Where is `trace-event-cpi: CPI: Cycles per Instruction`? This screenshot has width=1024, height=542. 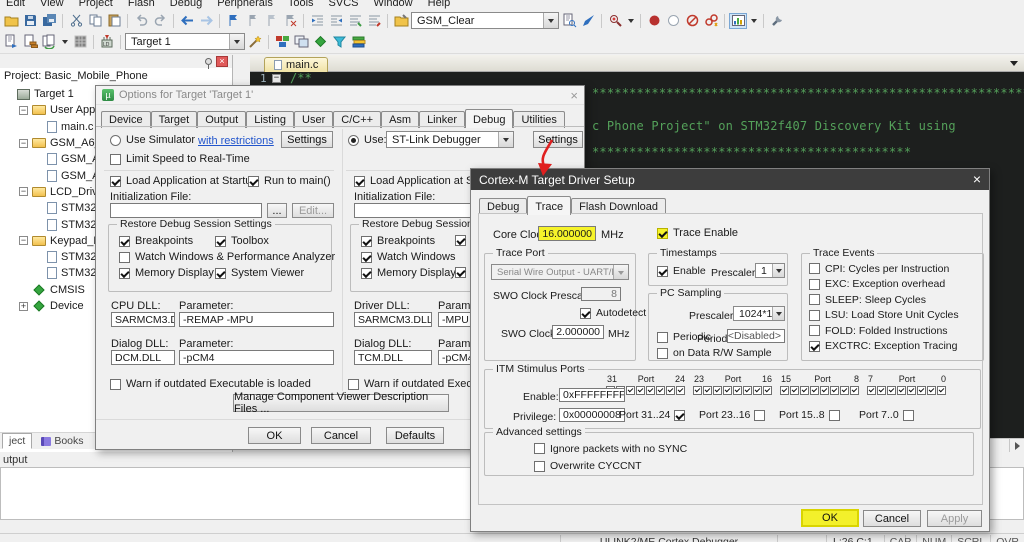
trace-event-cpi: CPI: Cycles per Instruction is located at coordinates (884, 269).